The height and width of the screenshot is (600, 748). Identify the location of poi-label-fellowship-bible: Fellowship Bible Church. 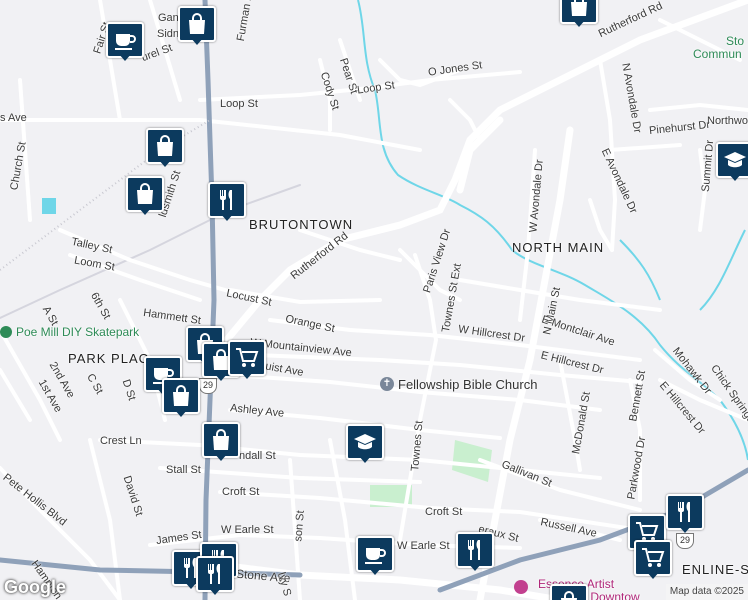
(467, 384).